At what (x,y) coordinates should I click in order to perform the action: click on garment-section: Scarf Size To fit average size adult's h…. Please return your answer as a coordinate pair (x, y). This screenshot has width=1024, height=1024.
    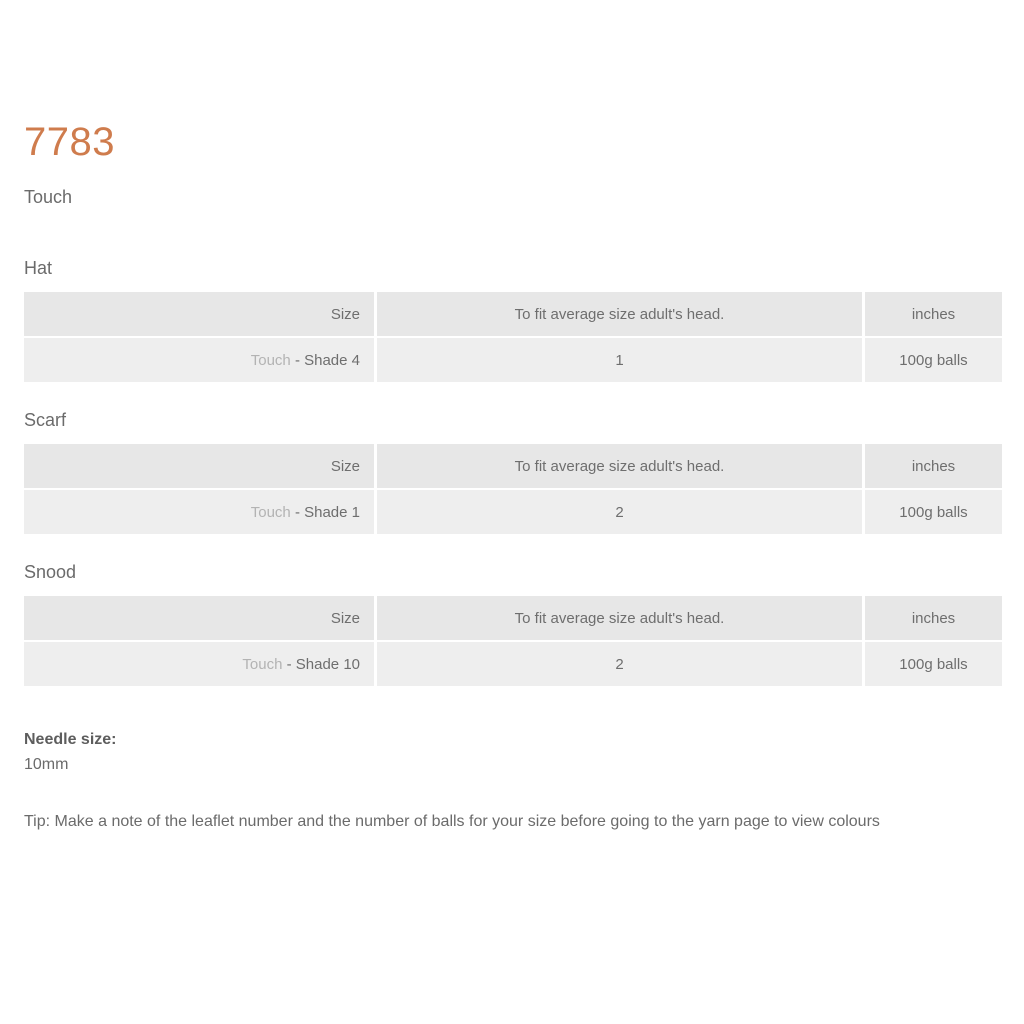
    Looking at the image, I should click on (513, 472).